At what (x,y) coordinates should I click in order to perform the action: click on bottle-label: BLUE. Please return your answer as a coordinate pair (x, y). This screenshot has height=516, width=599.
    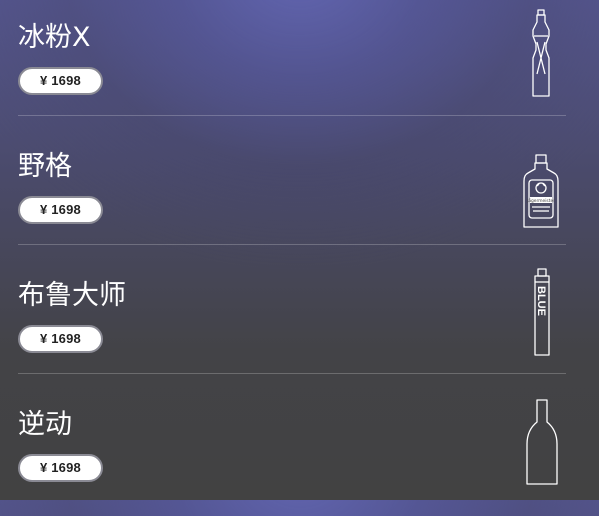
    Looking at the image, I should click on (541, 301).